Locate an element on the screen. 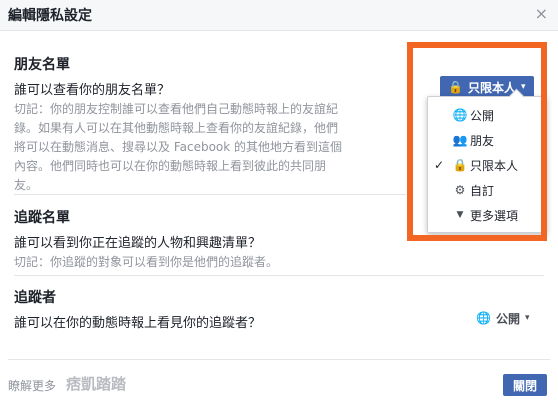 This screenshot has height=403, width=558. menu-item-label: 公開 is located at coordinates (482, 115).